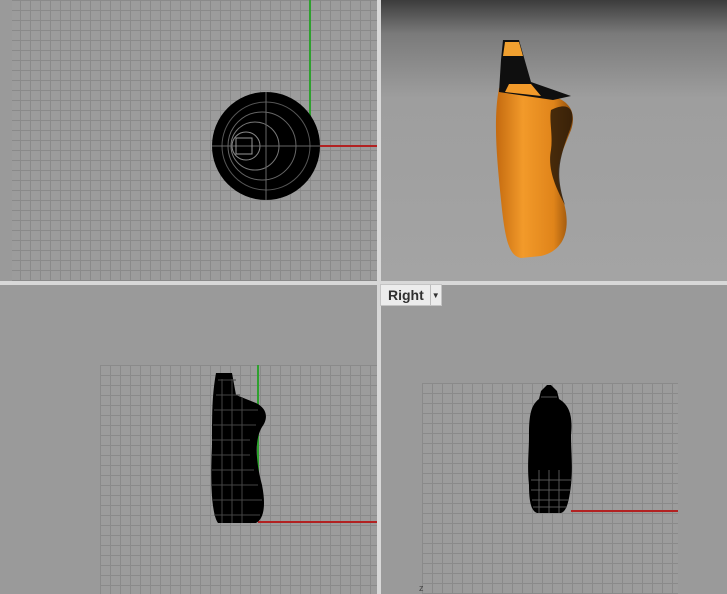  Describe the element at coordinates (405, 295) in the screenshot. I see `viewport-tab-label: Right` at that location.